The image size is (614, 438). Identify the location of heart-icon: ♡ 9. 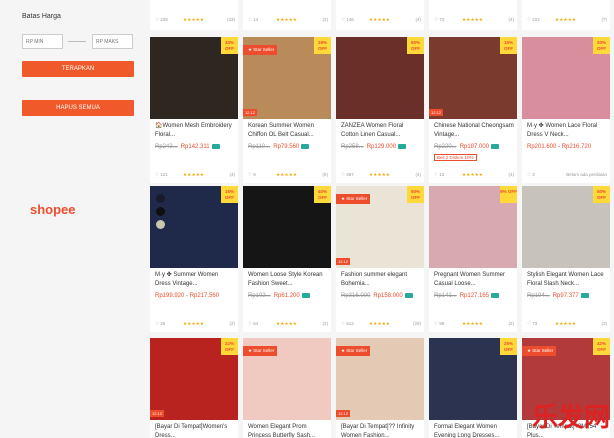
(252, 175).